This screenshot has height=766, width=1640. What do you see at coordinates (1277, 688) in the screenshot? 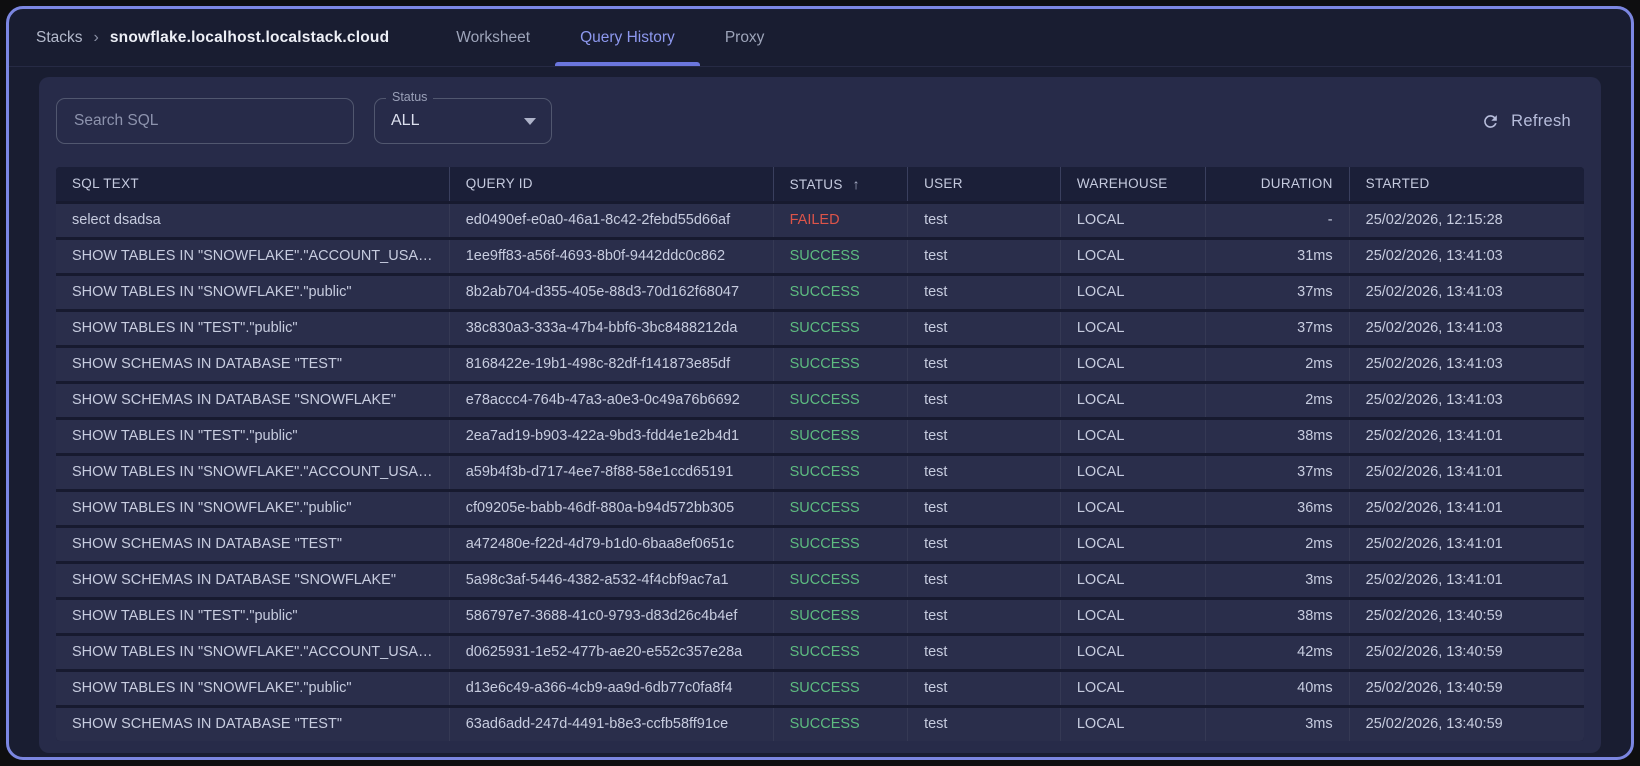
I see `cell-duration: 40ms` at bounding box center [1277, 688].